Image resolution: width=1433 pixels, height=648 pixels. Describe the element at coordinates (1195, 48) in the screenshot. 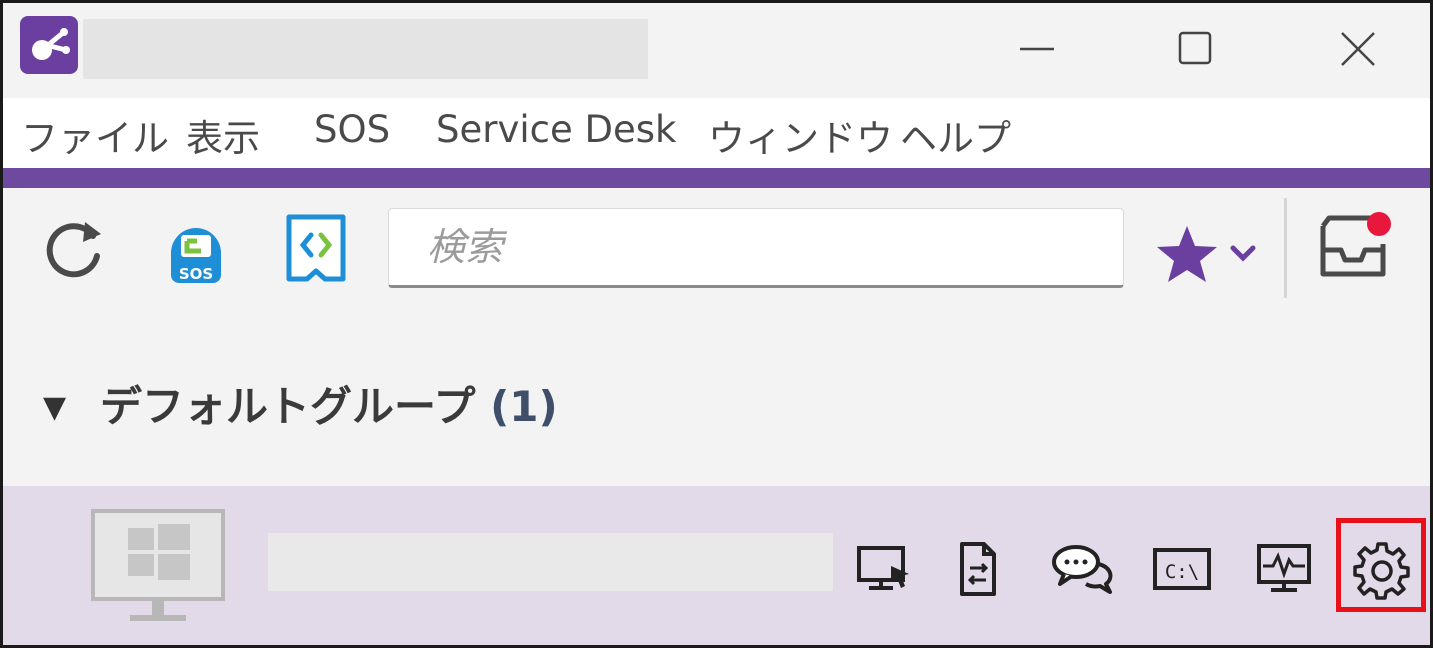

I see `maximize-button` at that location.